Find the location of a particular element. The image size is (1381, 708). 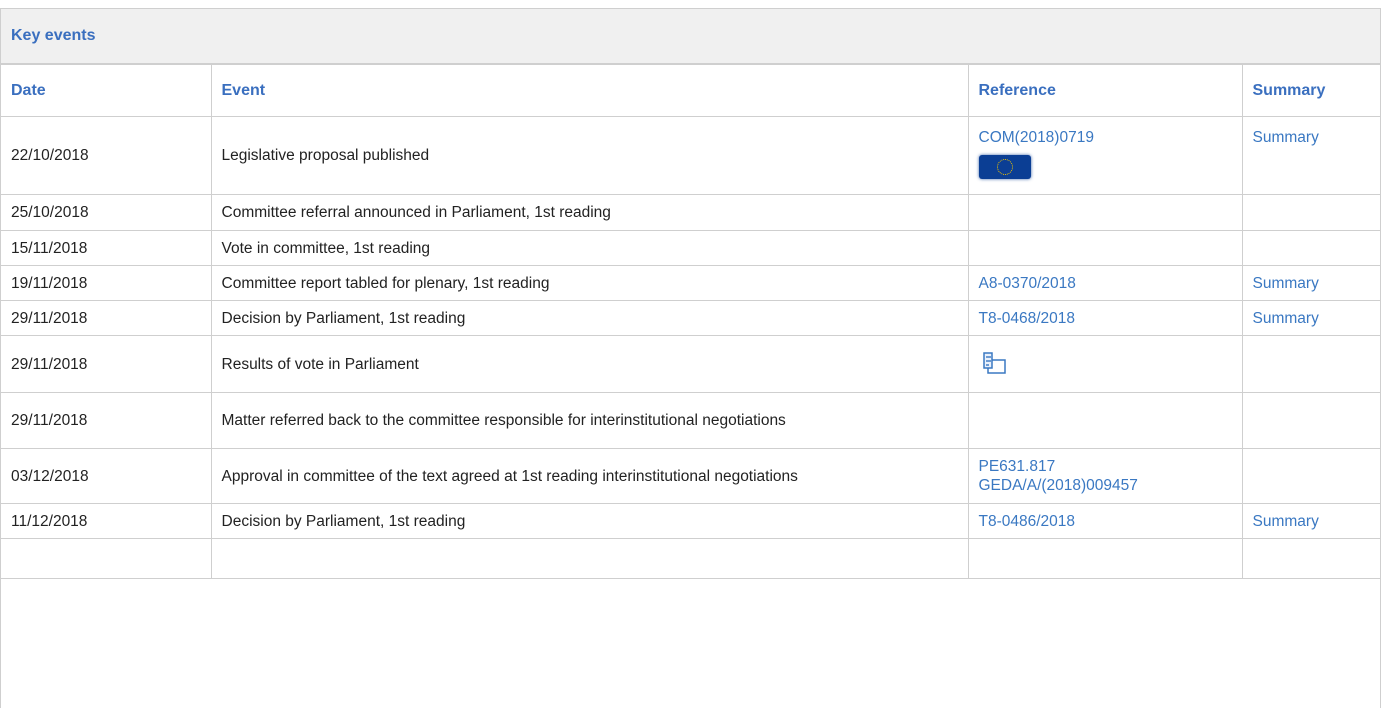

column-header-event: Event is located at coordinates (589, 90).